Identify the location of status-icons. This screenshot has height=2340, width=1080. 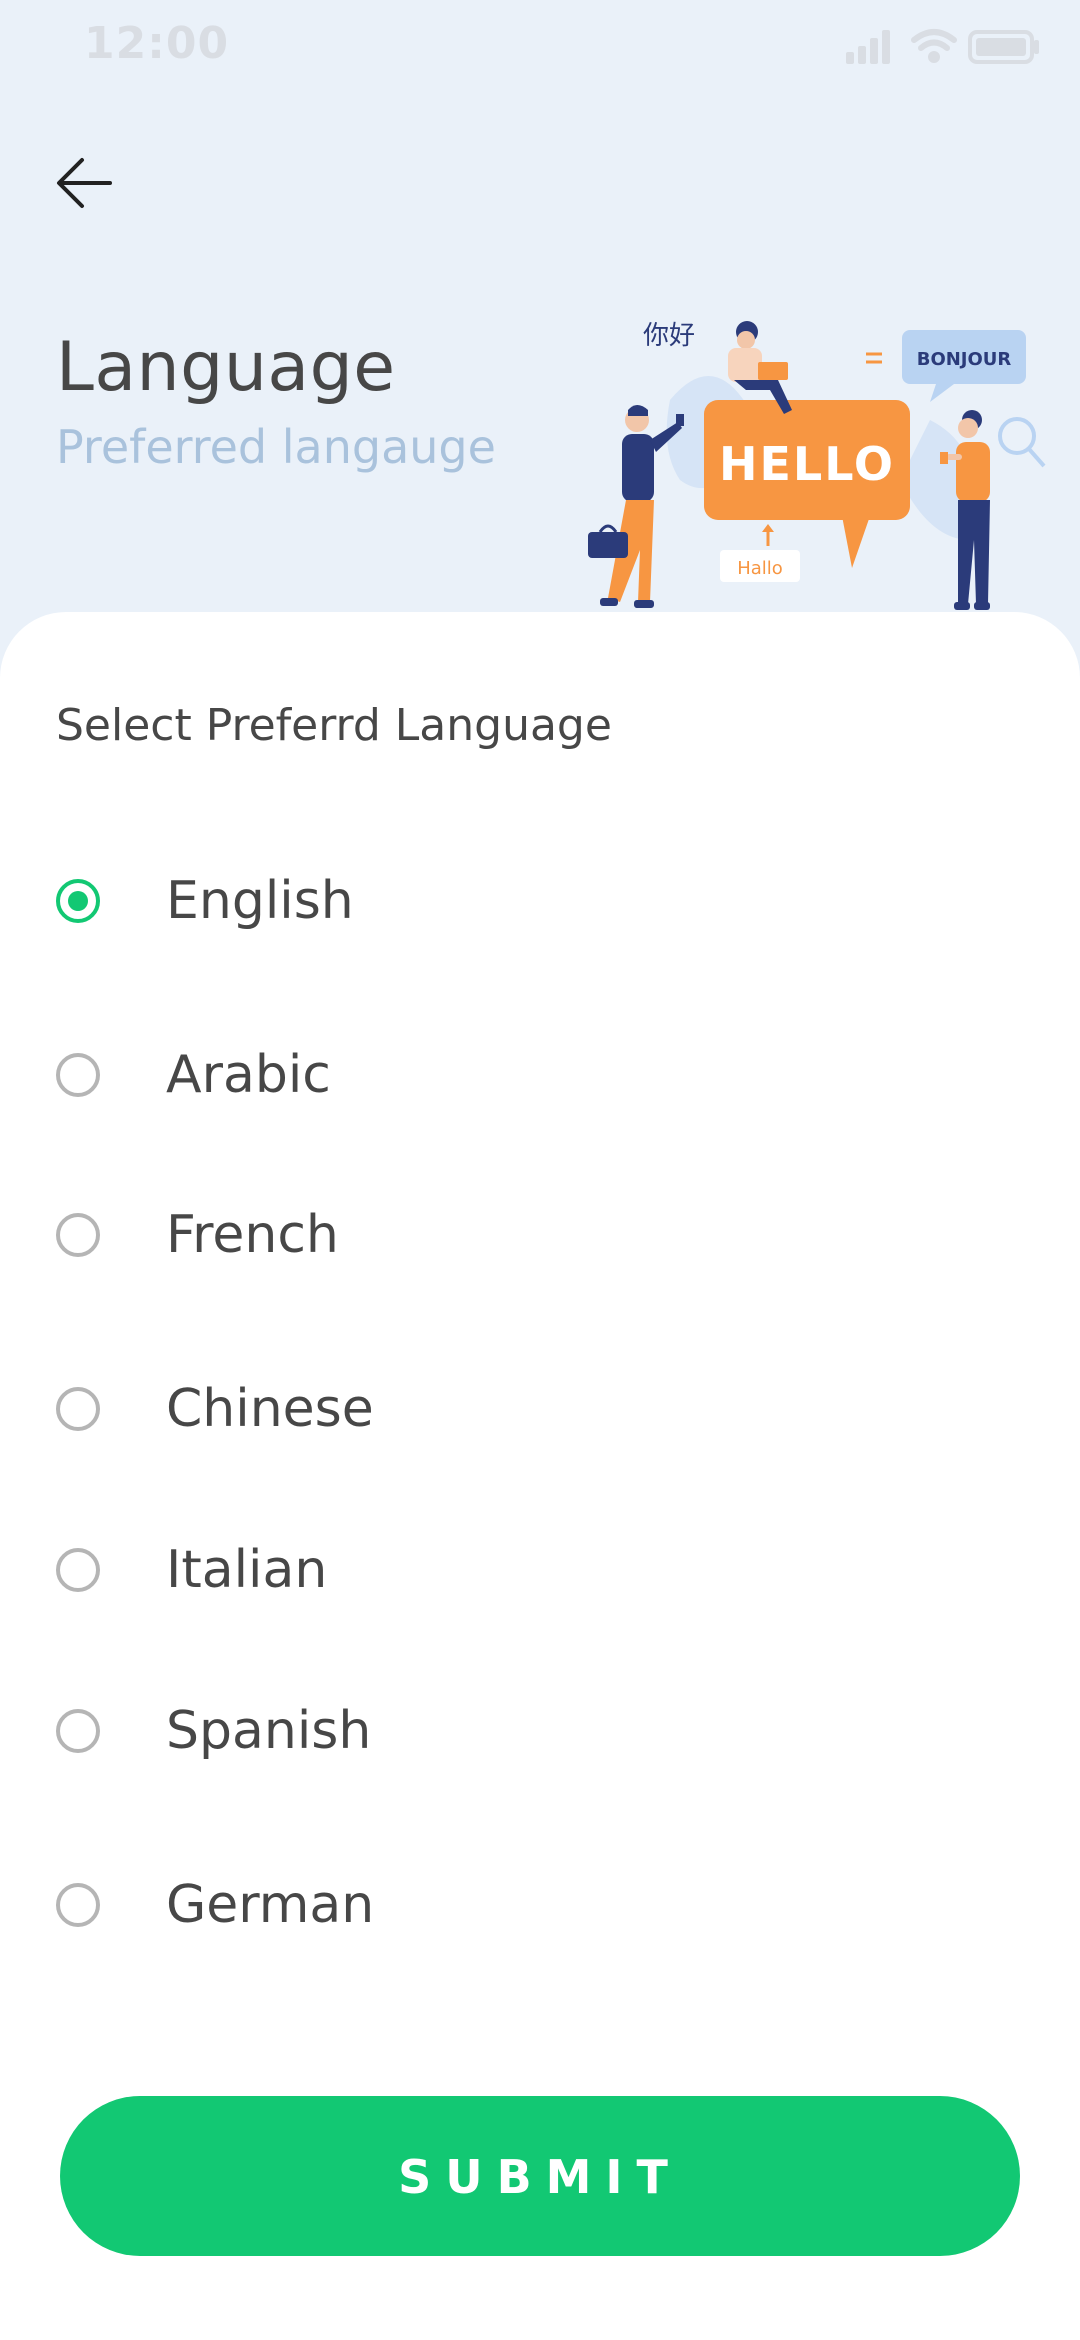
(942, 46).